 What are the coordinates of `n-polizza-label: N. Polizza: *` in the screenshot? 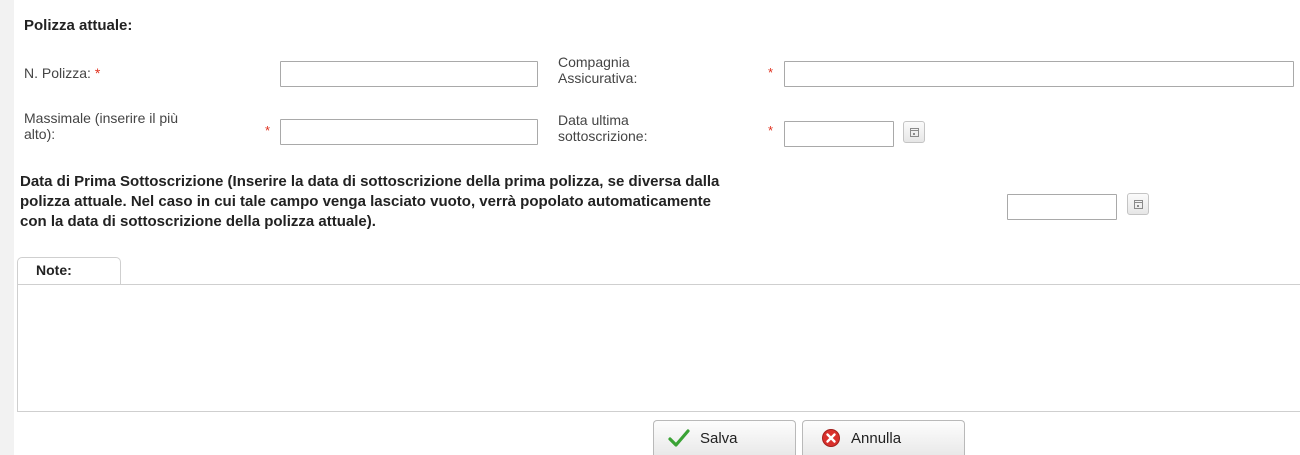 It's located at (62, 73).